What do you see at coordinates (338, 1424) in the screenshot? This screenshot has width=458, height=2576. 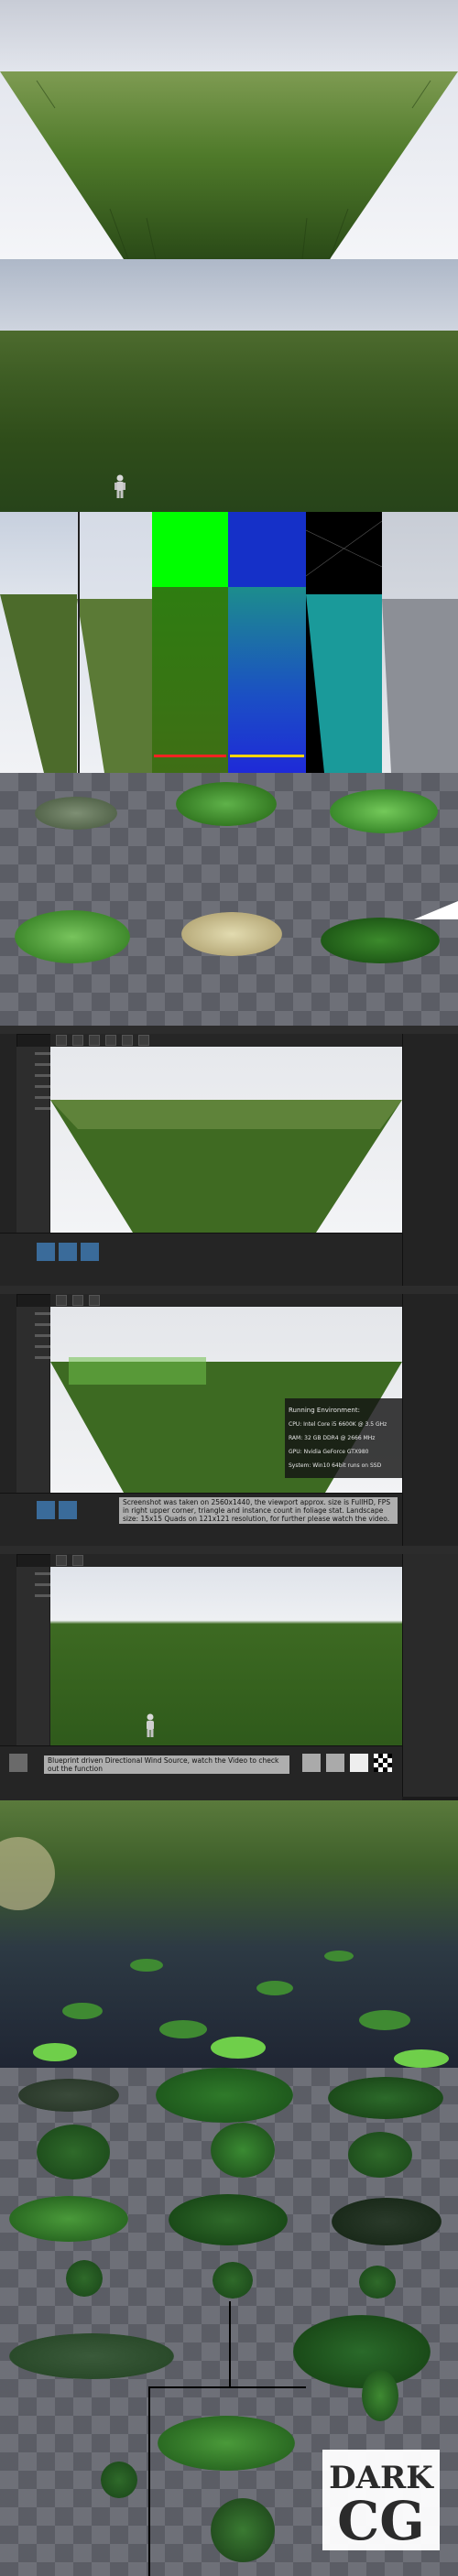 I see `running-env-line: CPU: Intel Core i5 6600K @ 3.5 GHz` at bounding box center [338, 1424].